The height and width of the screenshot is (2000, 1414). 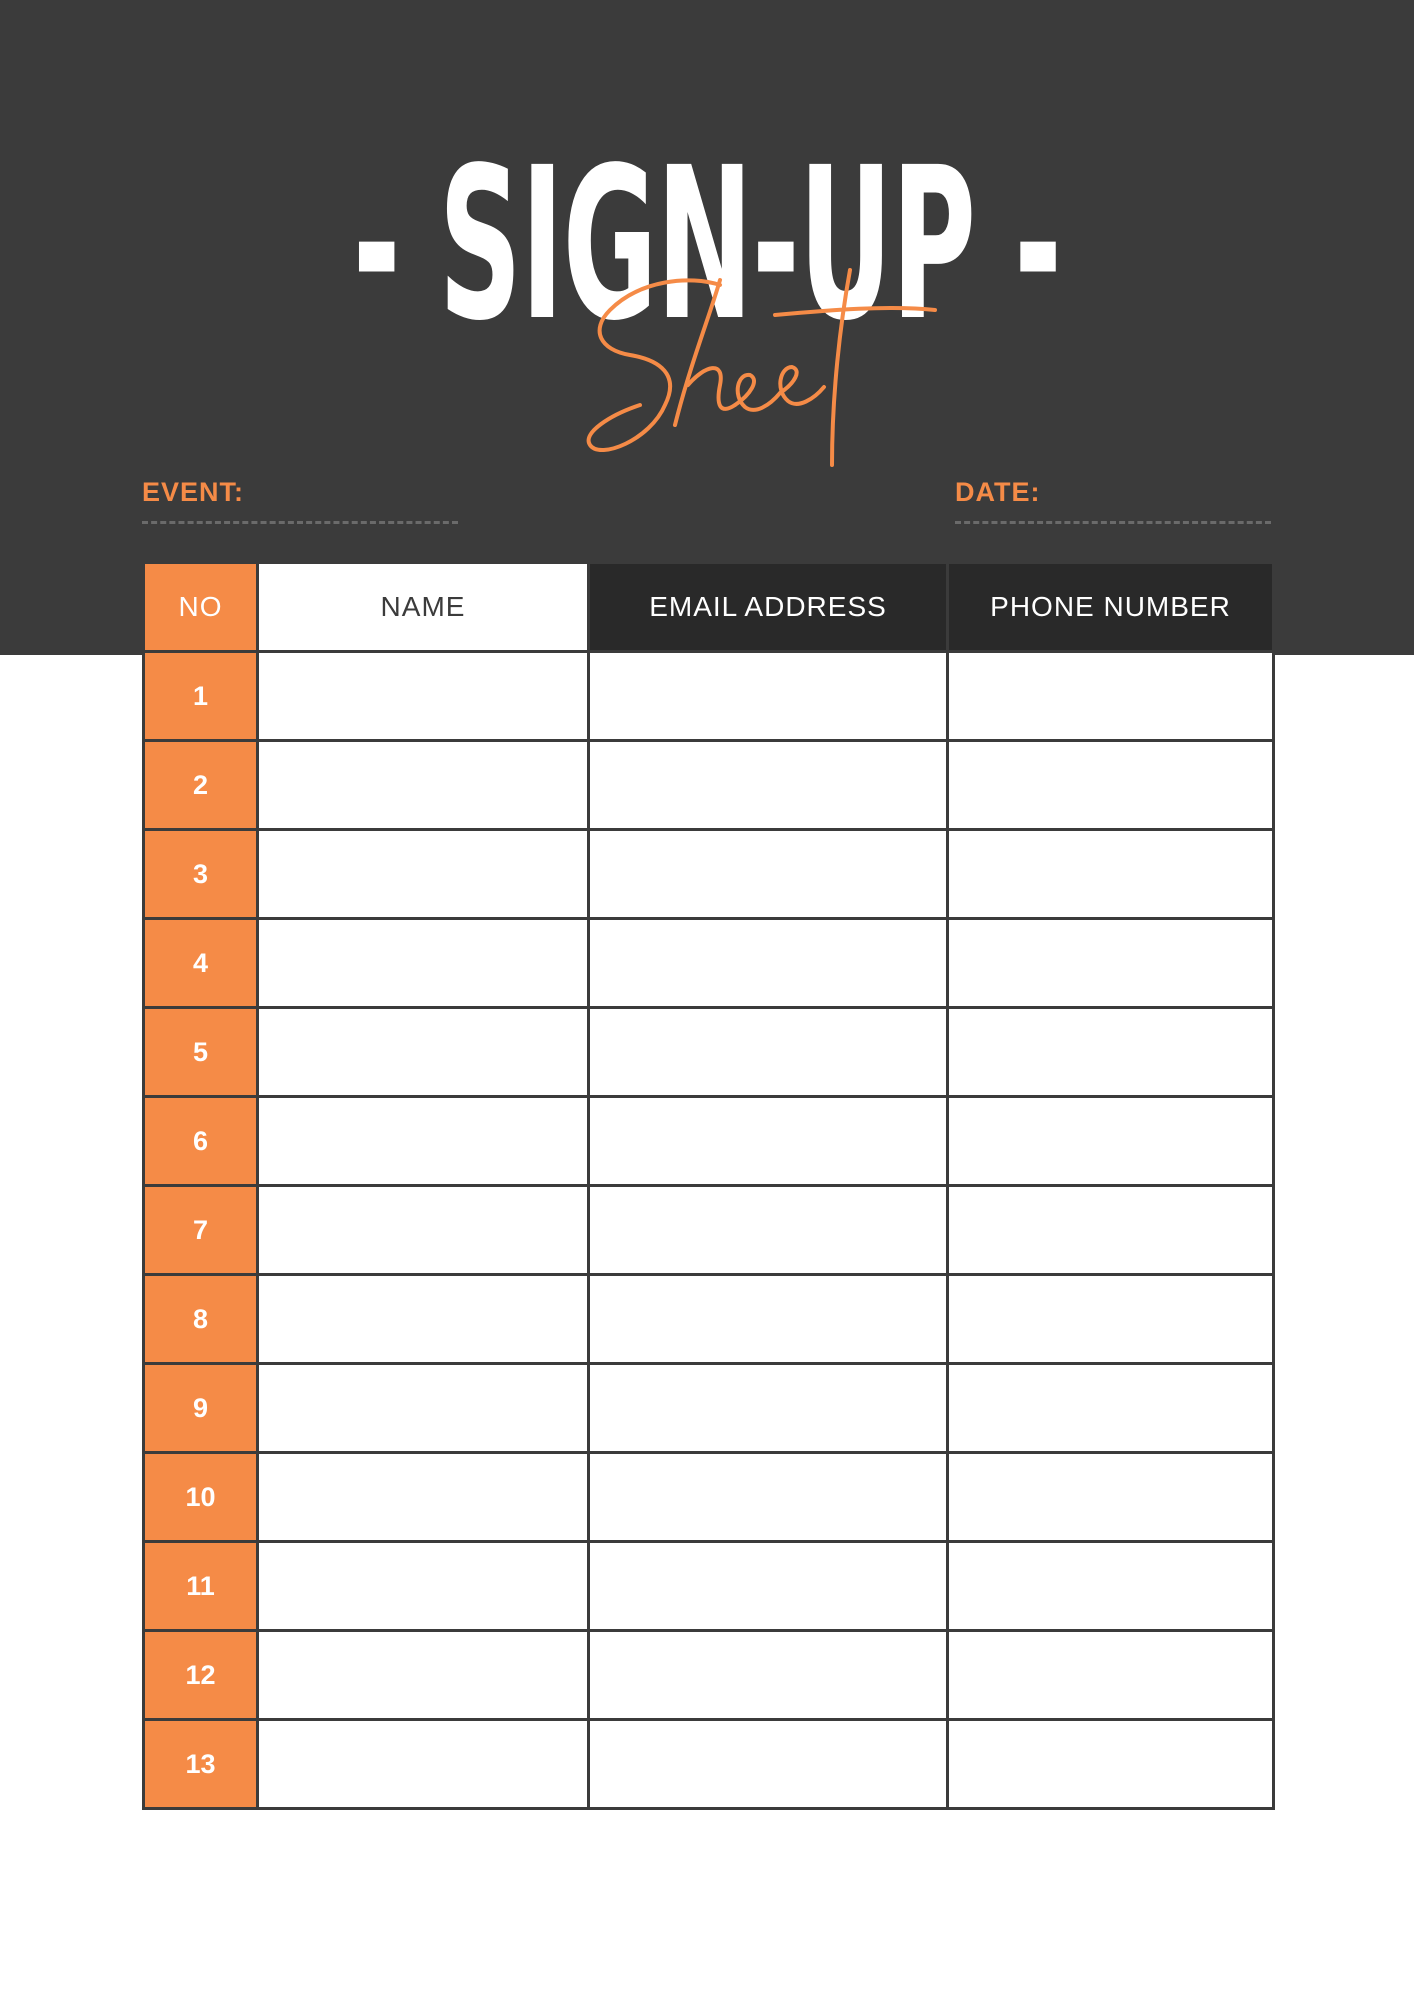 I want to click on row-number: 13, so click(x=200, y=1764).